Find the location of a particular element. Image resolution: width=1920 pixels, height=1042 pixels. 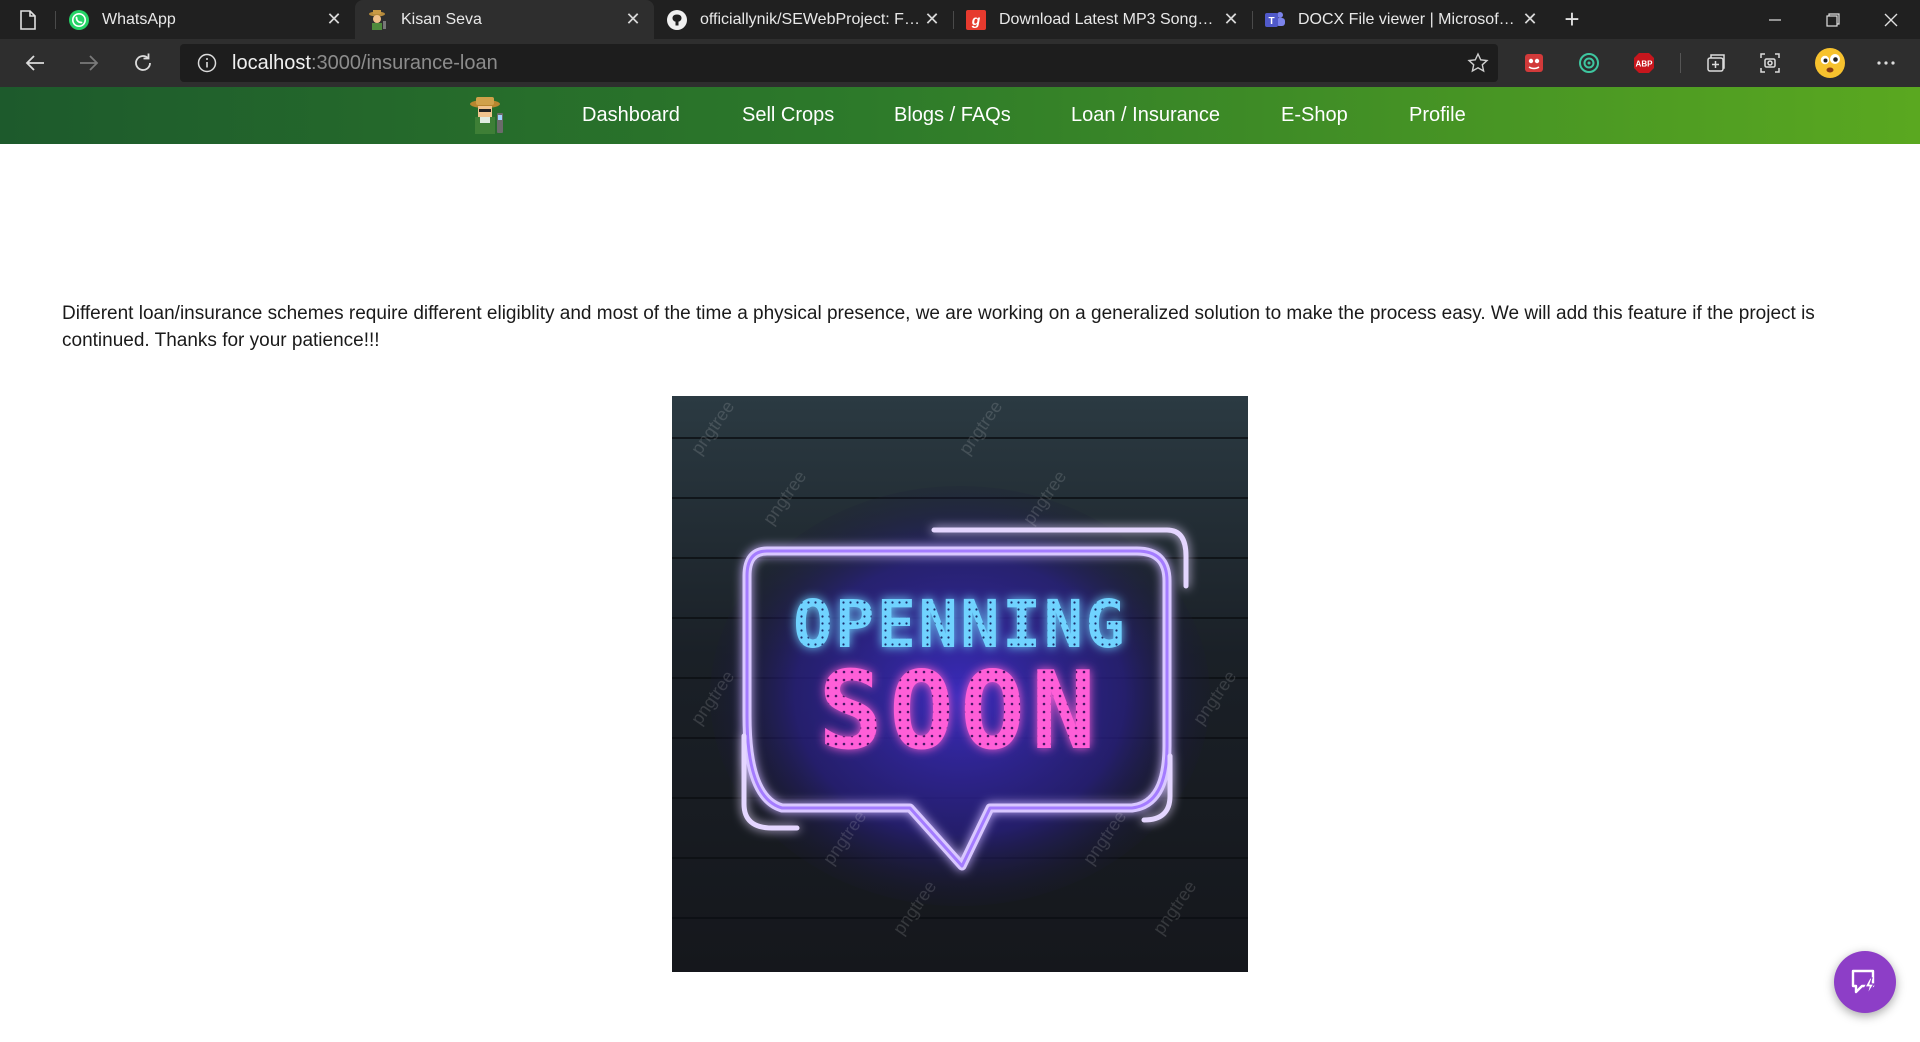

tab-mp3-songs: g Download Latest MP3 Songs Onl ✕ is located at coordinates (1102, 19).